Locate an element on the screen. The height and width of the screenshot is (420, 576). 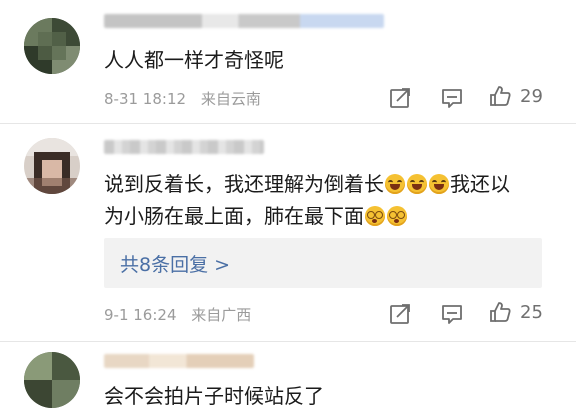
comment-text: 说到反着长，我还理解为倒着长 我还以 is located at coordinates (307, 184).